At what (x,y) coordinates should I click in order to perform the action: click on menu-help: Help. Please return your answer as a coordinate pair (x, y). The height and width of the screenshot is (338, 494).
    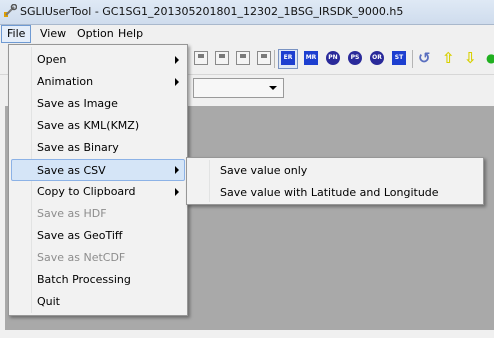
    Looking at the image, I should click on (130, 34).